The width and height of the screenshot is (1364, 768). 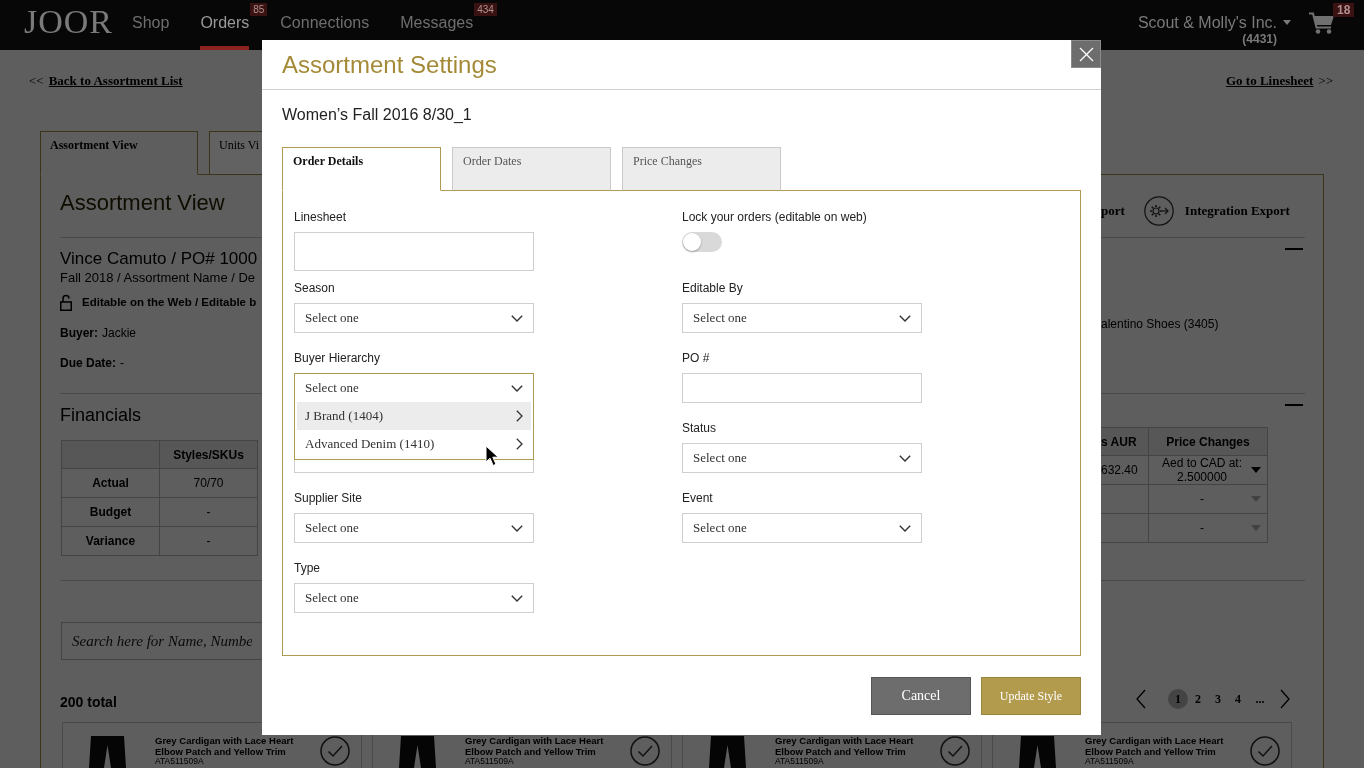 What do you see at coordinates (1344, 10) in the screenshot?
I see `count-badge: 18` at bounding box center [1344, 10].